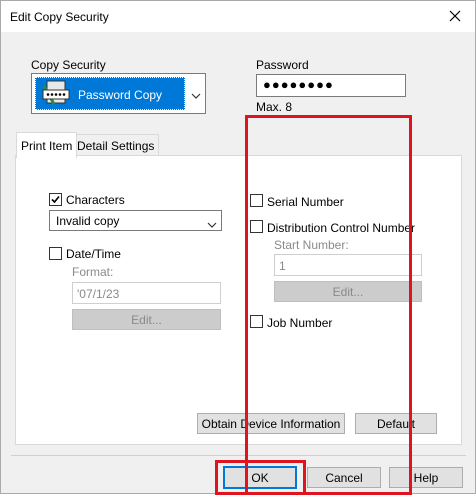  What do you see at coordinates (300, 323) in the screenshot?
I see `job-number-label: Job Number` at bounding box center [300, 323].